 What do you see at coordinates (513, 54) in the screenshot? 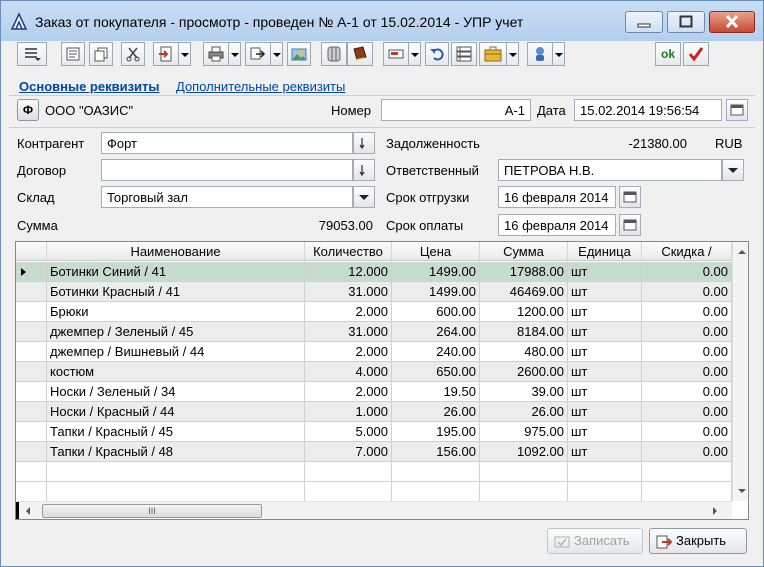
I see `packages-dropdown` at bounding box center [513, 54].